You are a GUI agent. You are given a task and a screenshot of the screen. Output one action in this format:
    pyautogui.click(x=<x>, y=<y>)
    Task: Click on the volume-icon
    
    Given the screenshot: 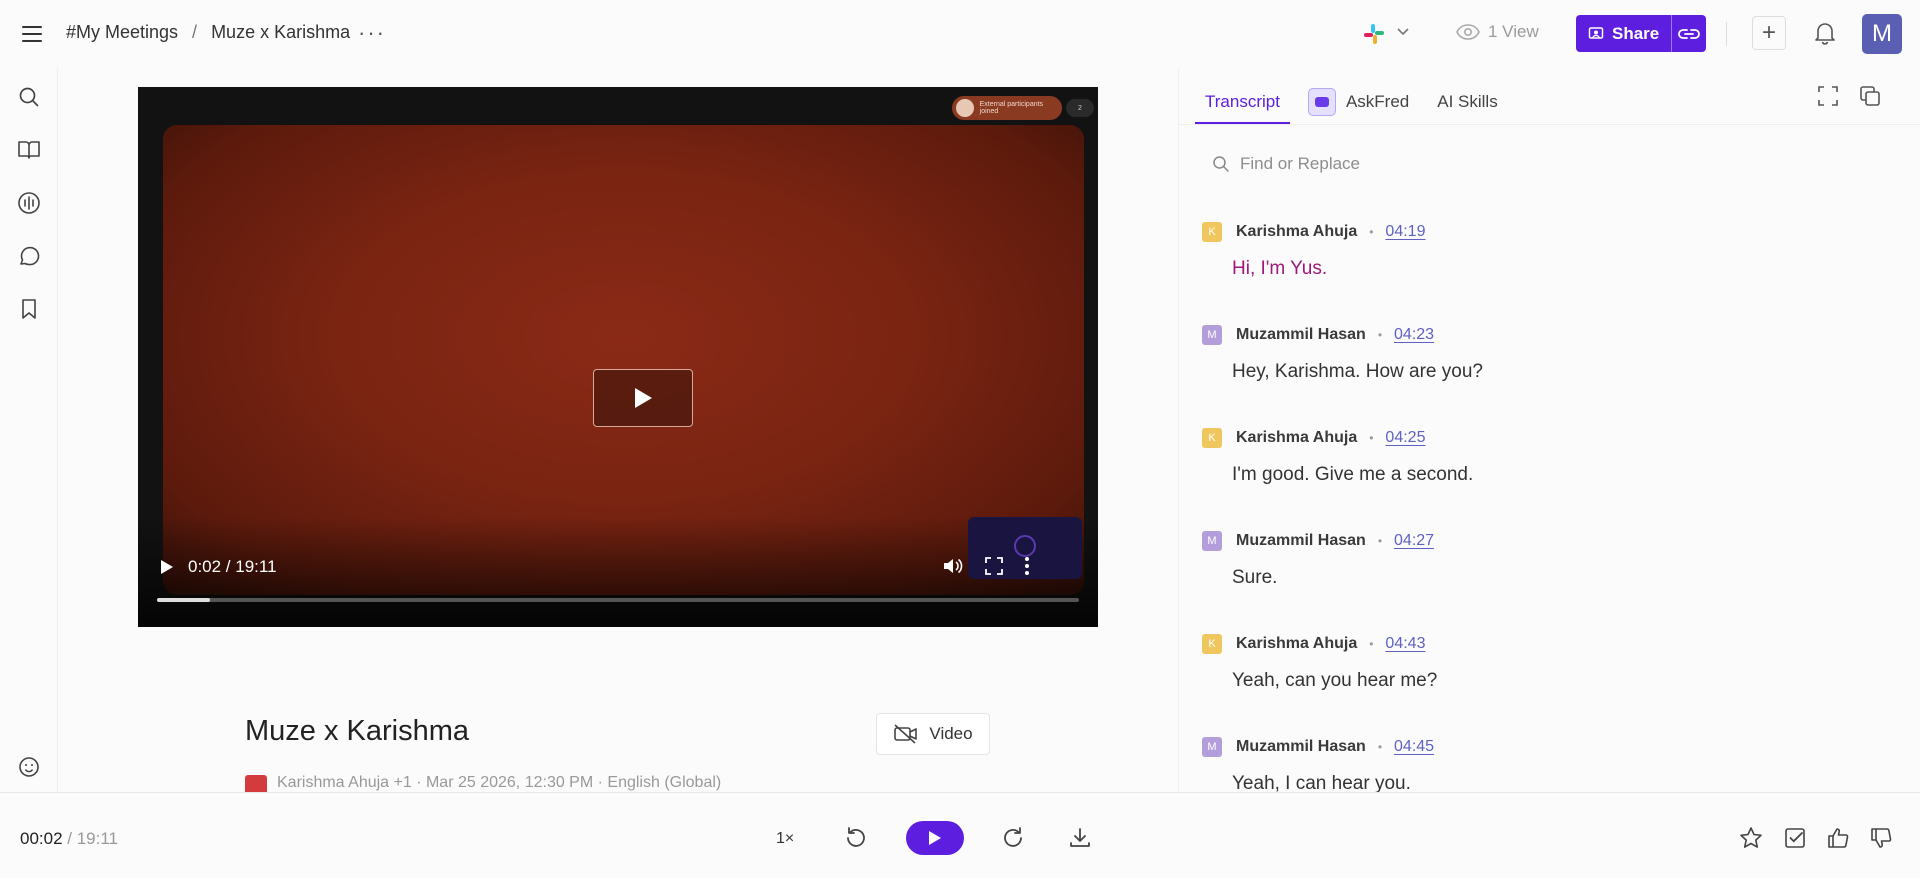 What is the action you would take?
    pyautogui.click(x=953, y=566)
    